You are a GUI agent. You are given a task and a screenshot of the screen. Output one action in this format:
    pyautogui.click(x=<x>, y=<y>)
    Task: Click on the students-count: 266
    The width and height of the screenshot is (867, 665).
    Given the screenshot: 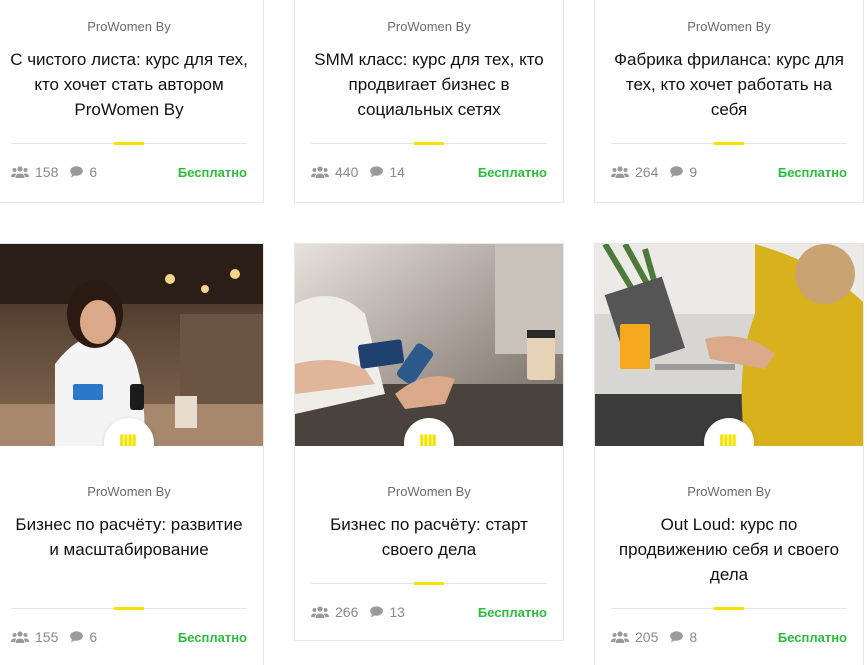 What is the action you would take?
    pyautogui.click(x=334, y=612)
    